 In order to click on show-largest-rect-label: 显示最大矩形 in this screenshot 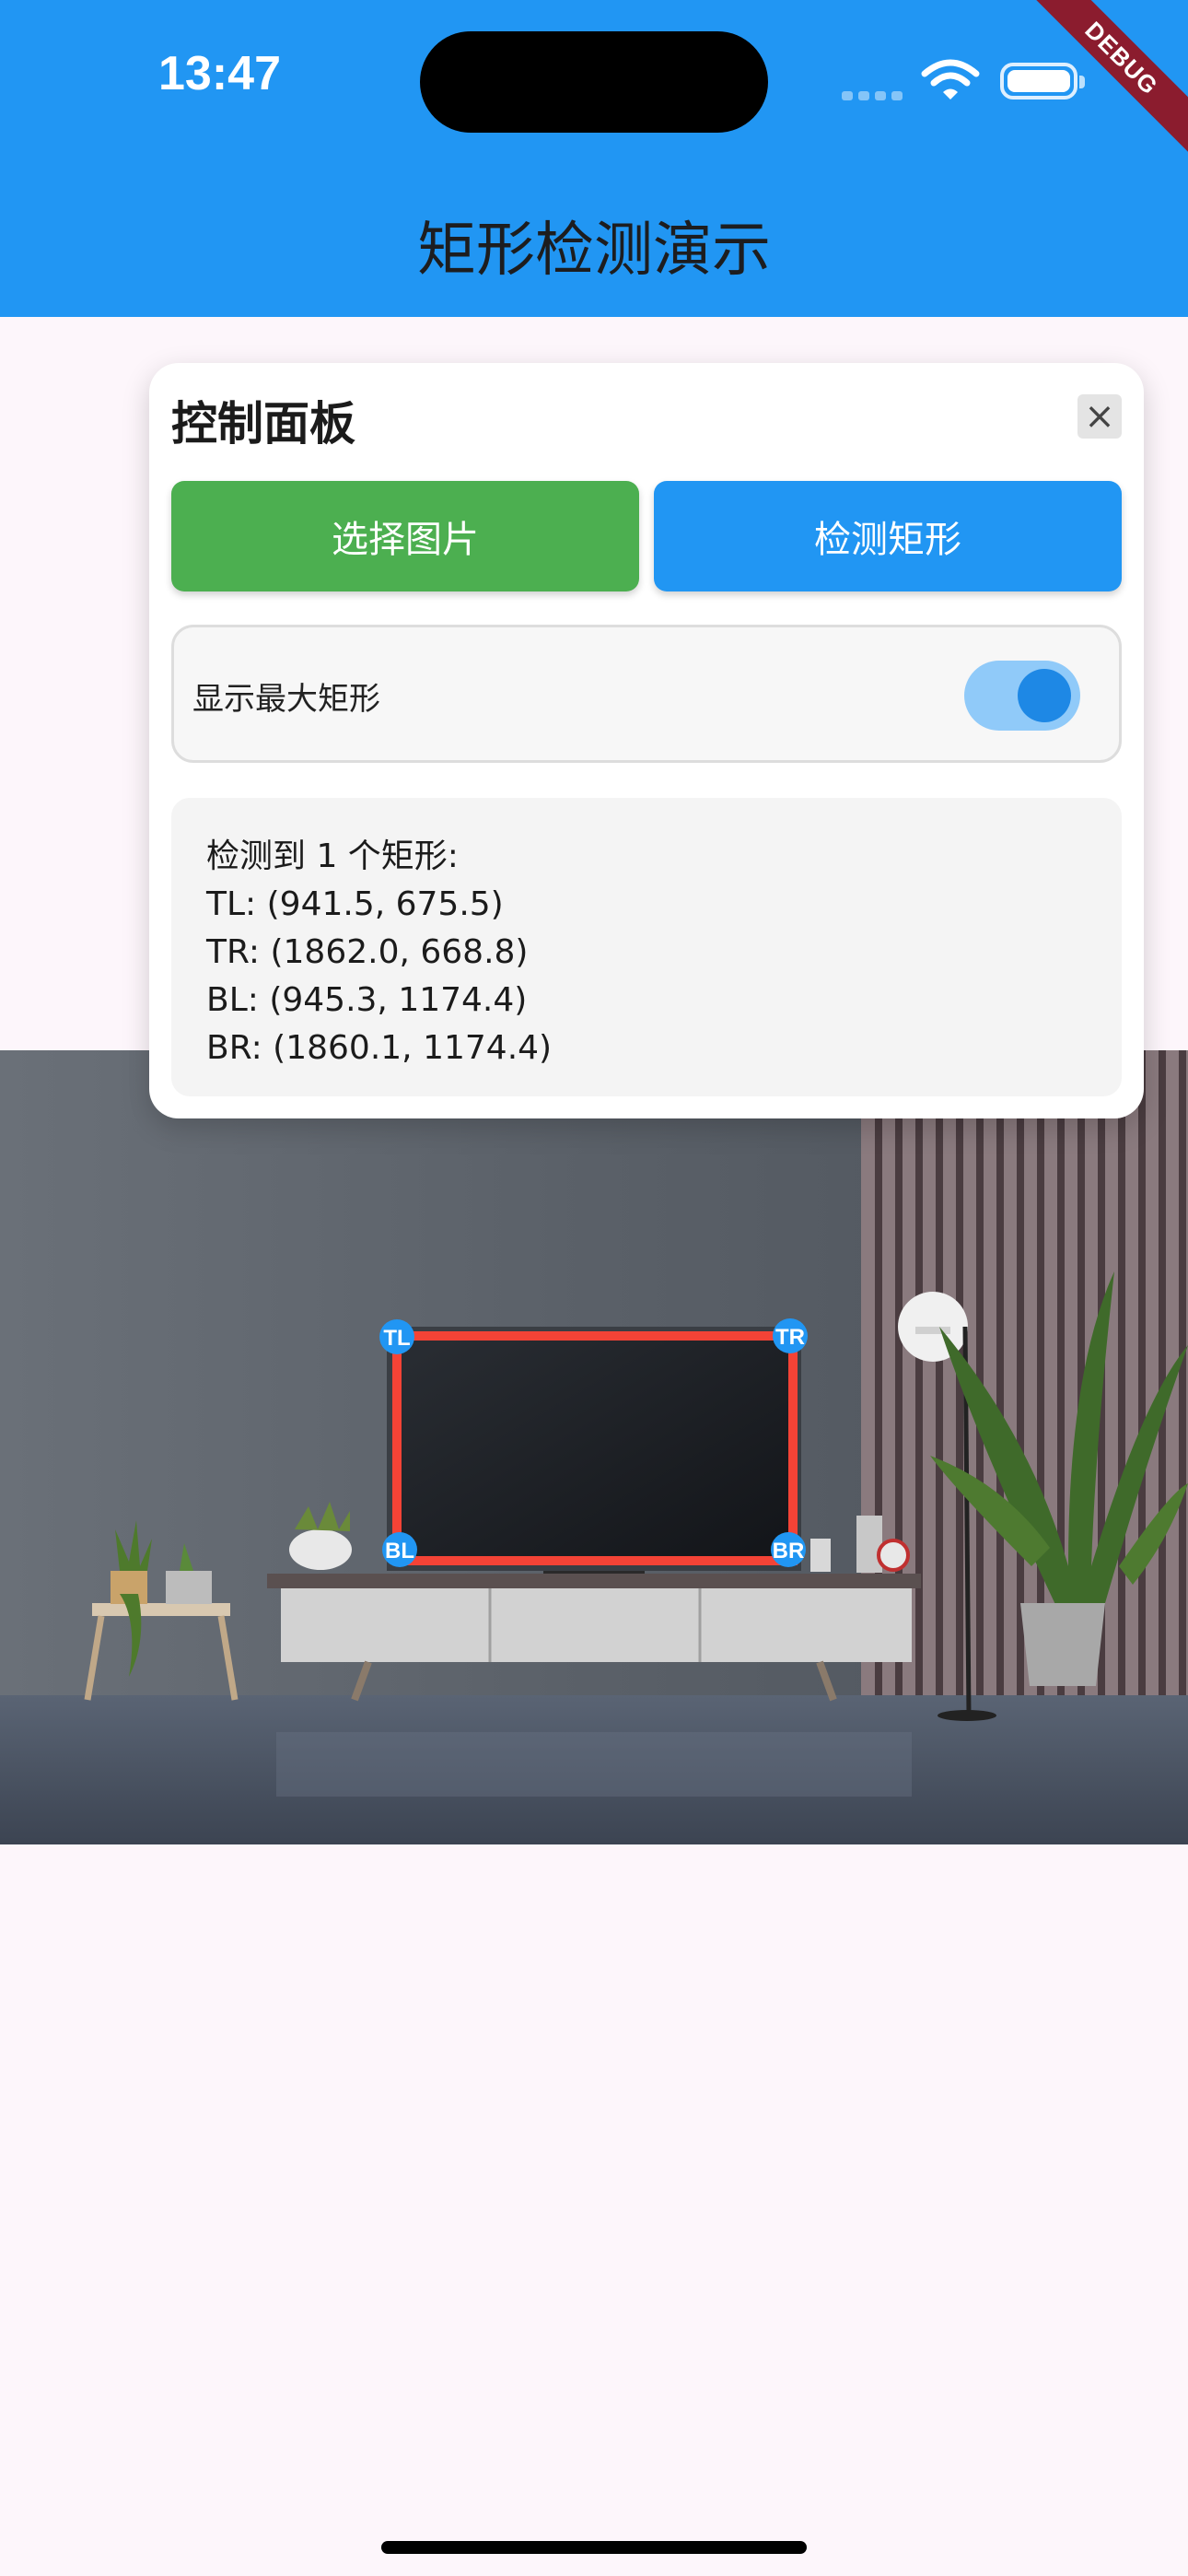, I will do `click(286, 699)`.